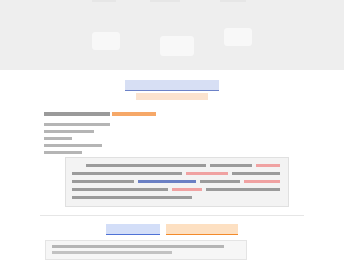 The width and height of the screenshot is (344, 260). What do you see at coordinates (146, 250) in the screenshot?
I see `notice-box` at bounding box center [146, 250].